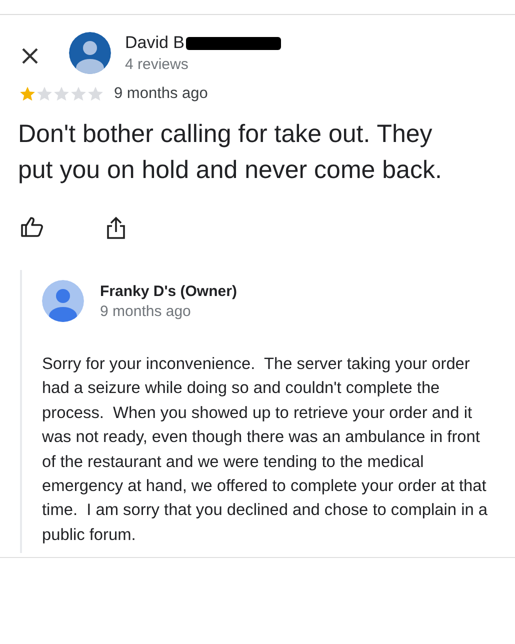 This screenshot has height=644, width=515. Describe the element at coordinates (146, 311) in the screenshot. I see `reply-time: 9 months ago` at that location.